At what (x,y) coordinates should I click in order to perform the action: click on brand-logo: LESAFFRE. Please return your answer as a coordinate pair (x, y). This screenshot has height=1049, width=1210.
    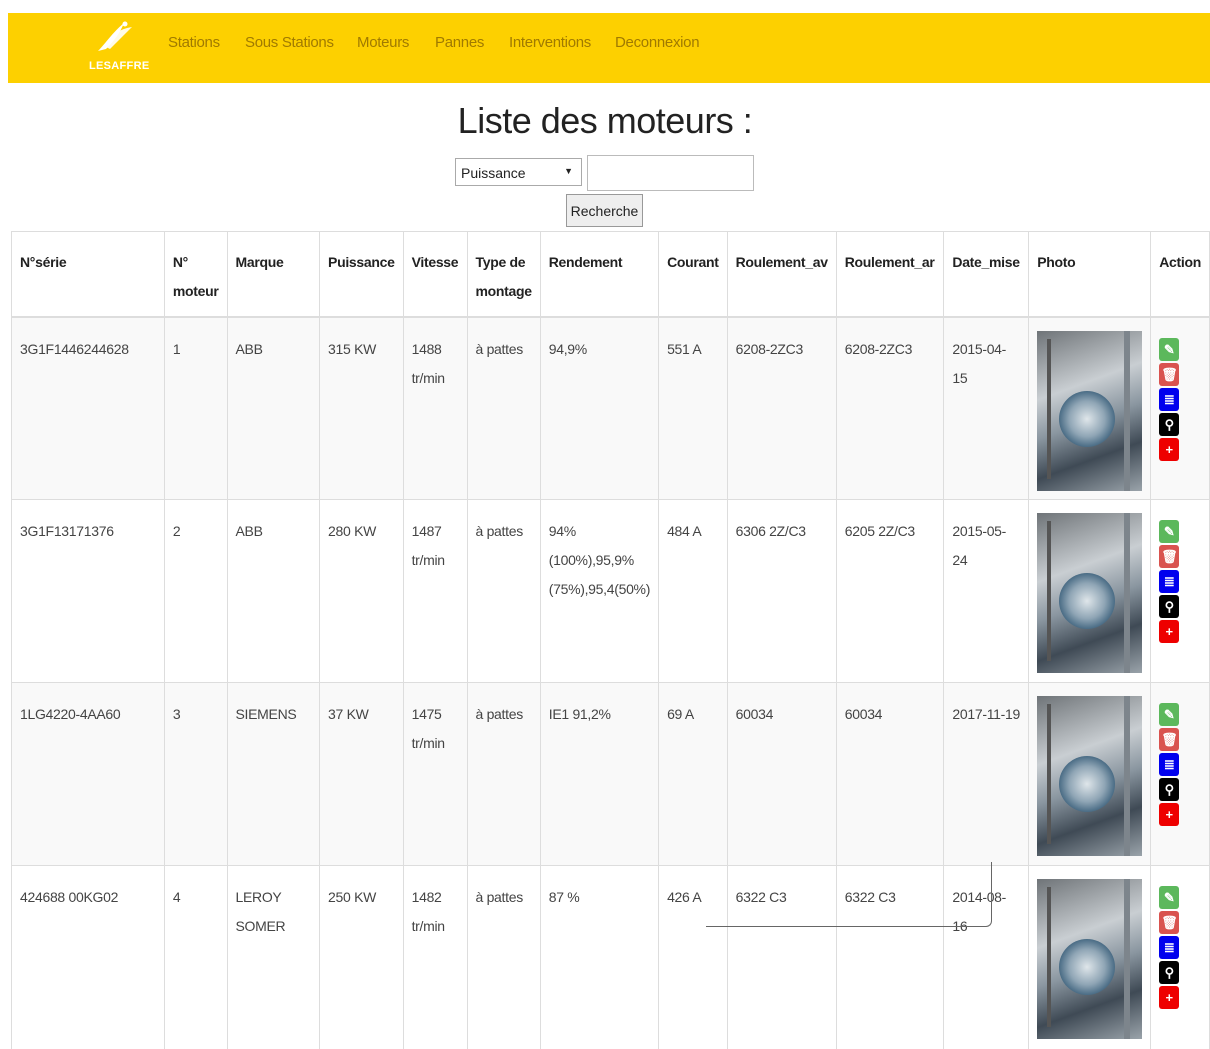
    Looking at the image, I should click on (122, 48).